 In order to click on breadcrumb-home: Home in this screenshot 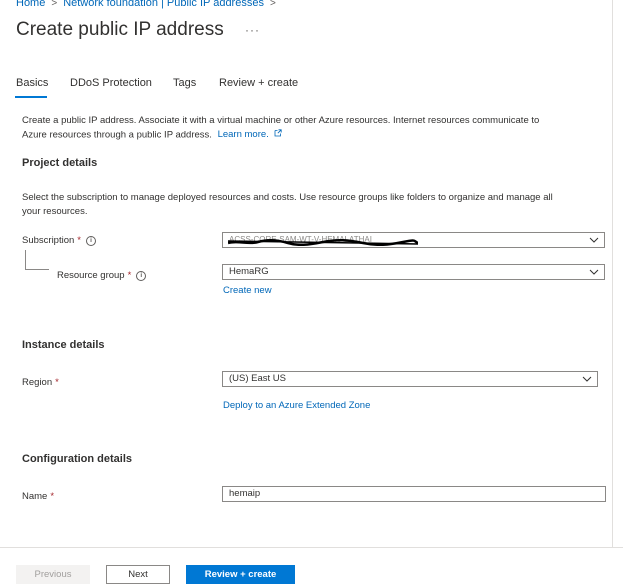, I will do `click(30, 4)`.